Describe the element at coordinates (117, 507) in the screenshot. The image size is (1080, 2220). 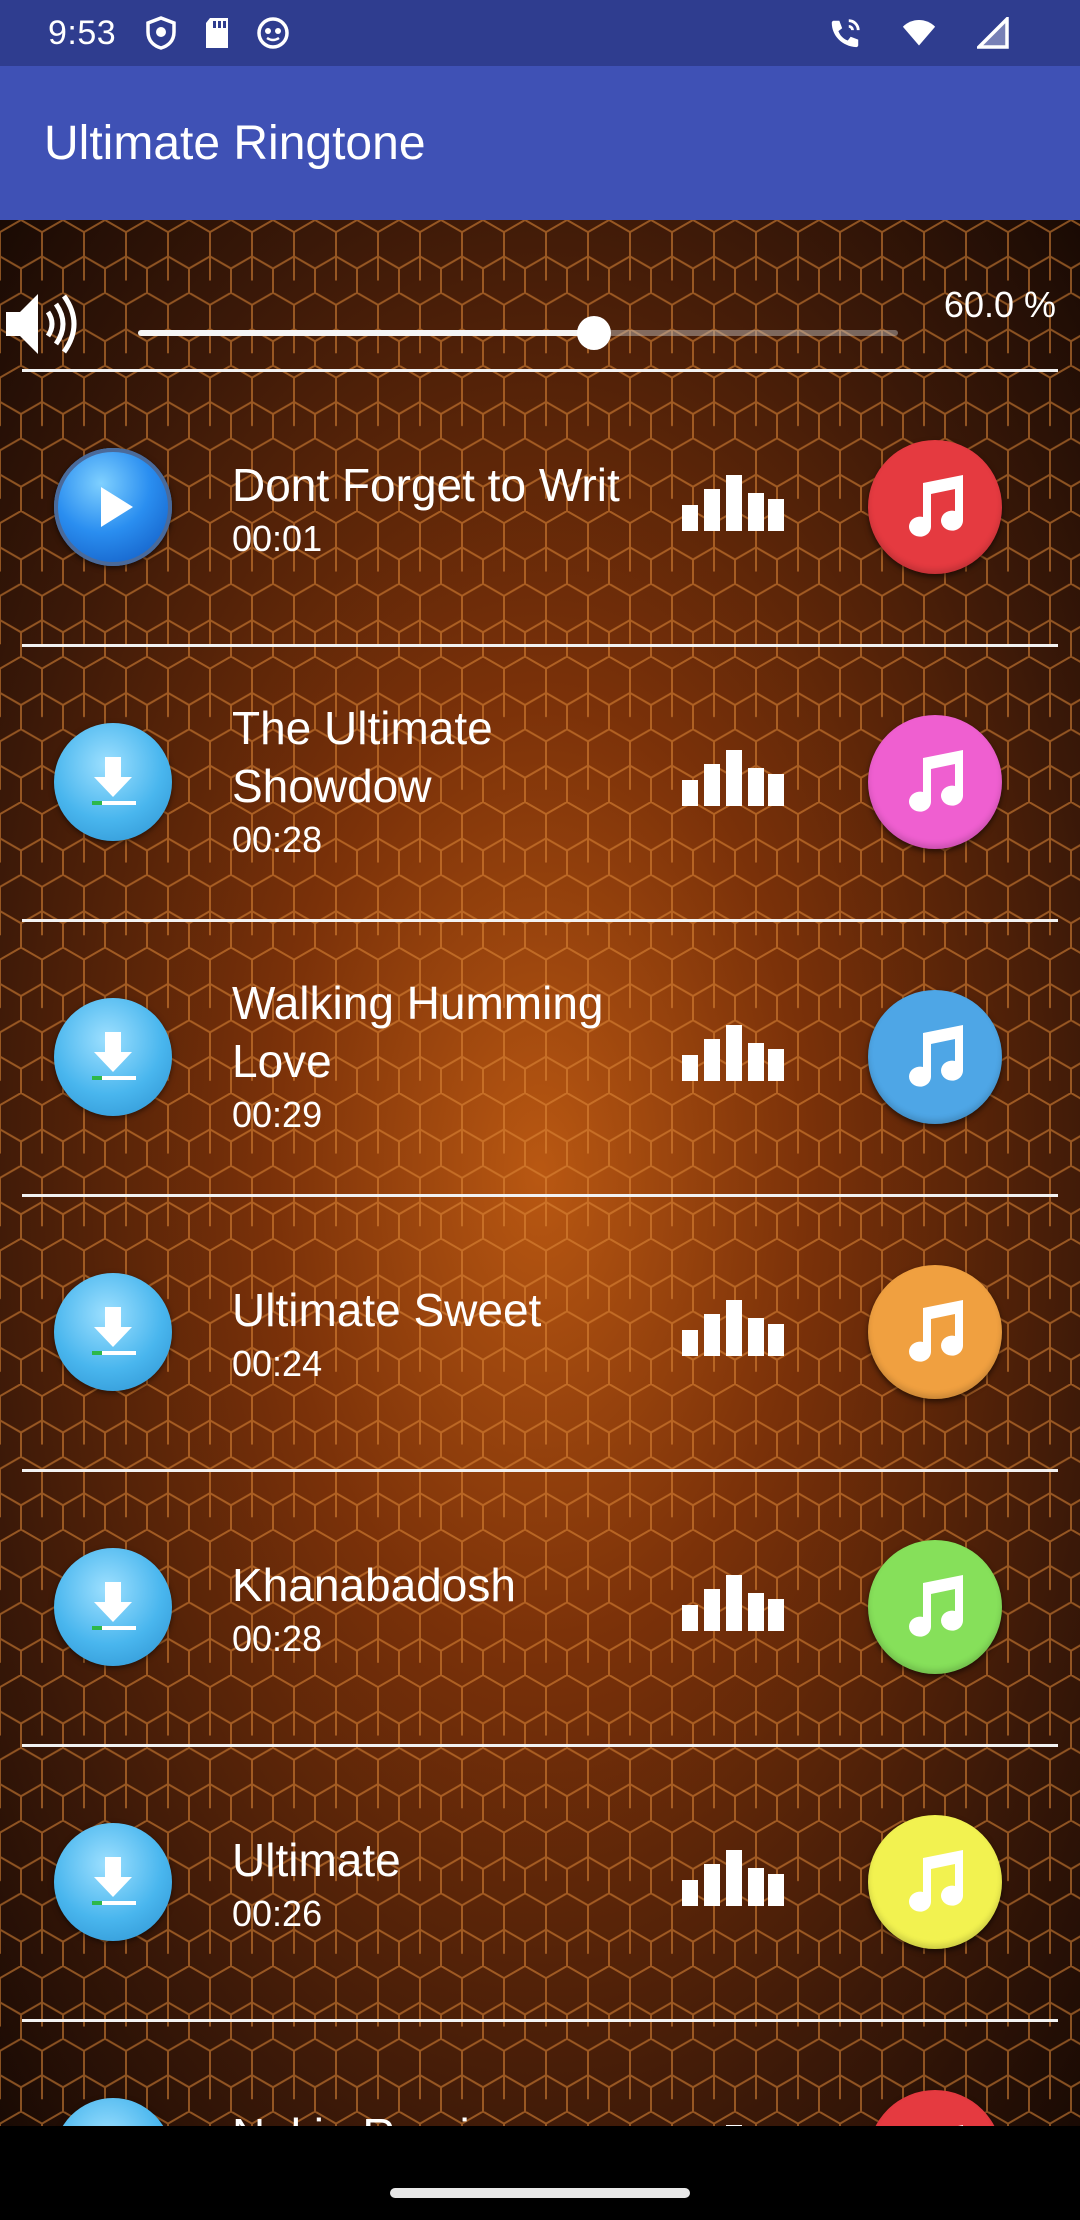
I see `play-icon` at that location.